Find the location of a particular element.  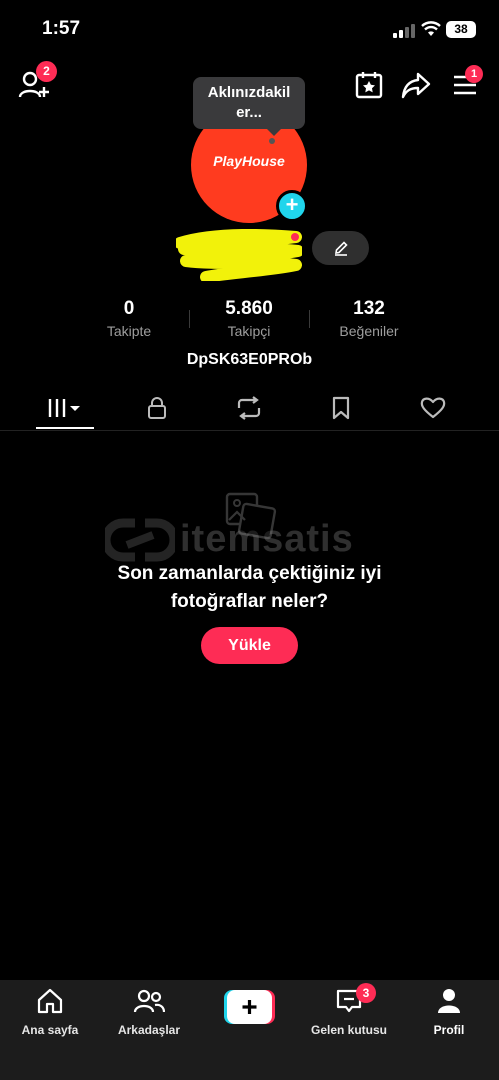

edit-profile-button is located at coordinates (340, 248).